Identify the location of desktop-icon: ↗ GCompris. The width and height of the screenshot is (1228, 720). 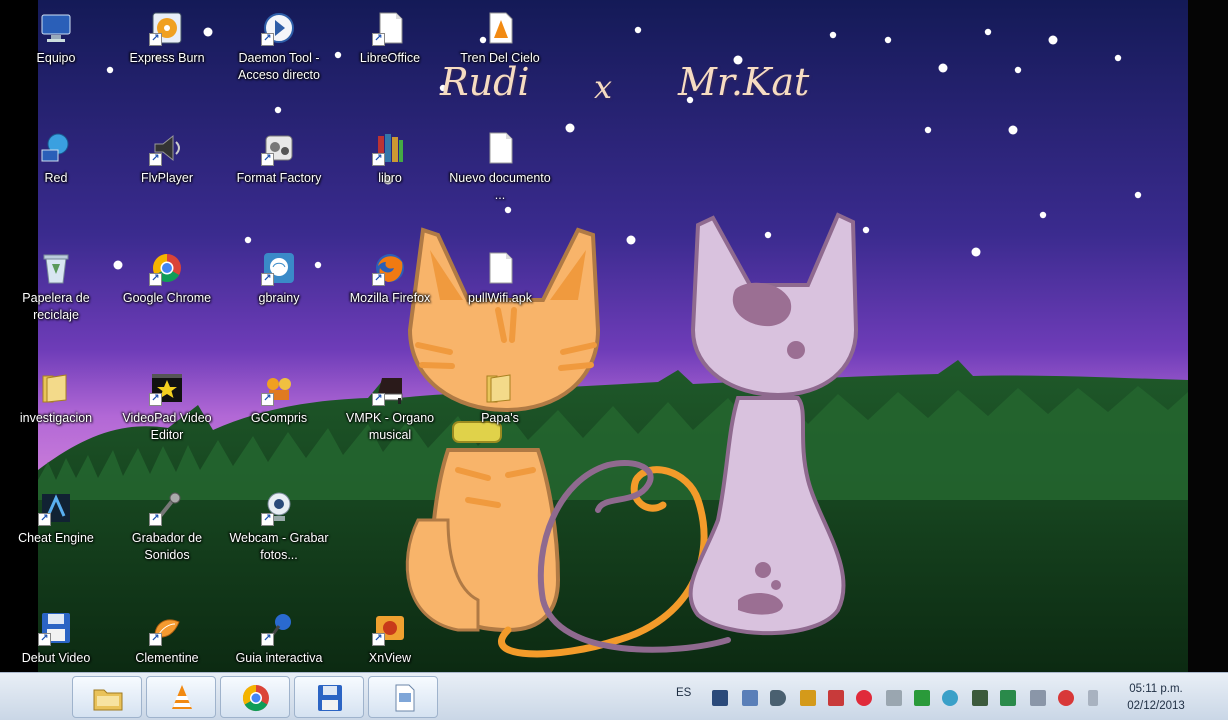
(279, 398).